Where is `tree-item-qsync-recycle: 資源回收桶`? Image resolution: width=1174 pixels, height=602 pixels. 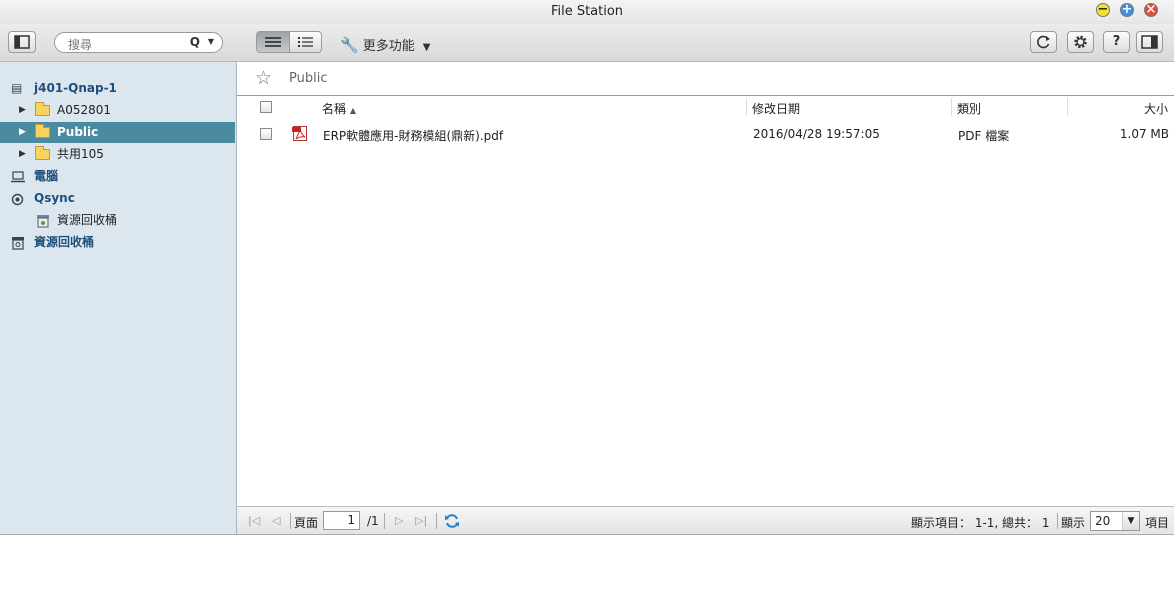 tree-item-qsync-recycle: 資源回收桶 is located at coordinates (117, 220).